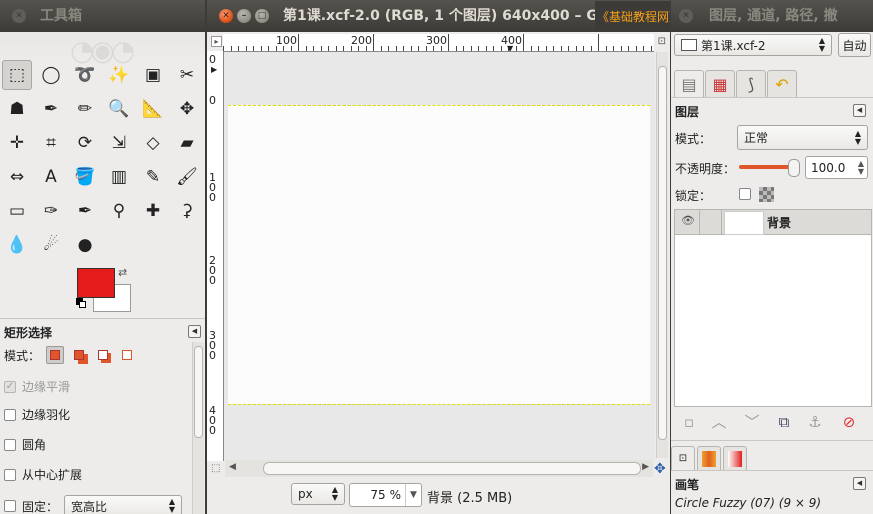 The height and width of the screenshot is (514, 873). Describe the element at coordinates (689, 84) in the screenshot. I see `tab-layers: ▤` at that location.